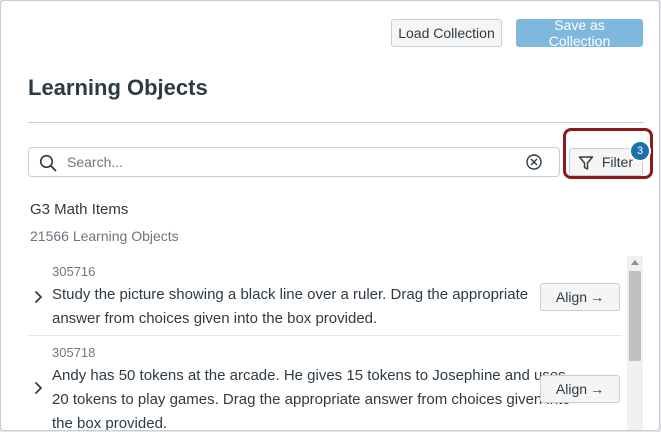 This screenshot has width=661, height=432. Describe the element at coordinates (635, 316) in the screenshot. I see `scrollbar-thumb` at that location.